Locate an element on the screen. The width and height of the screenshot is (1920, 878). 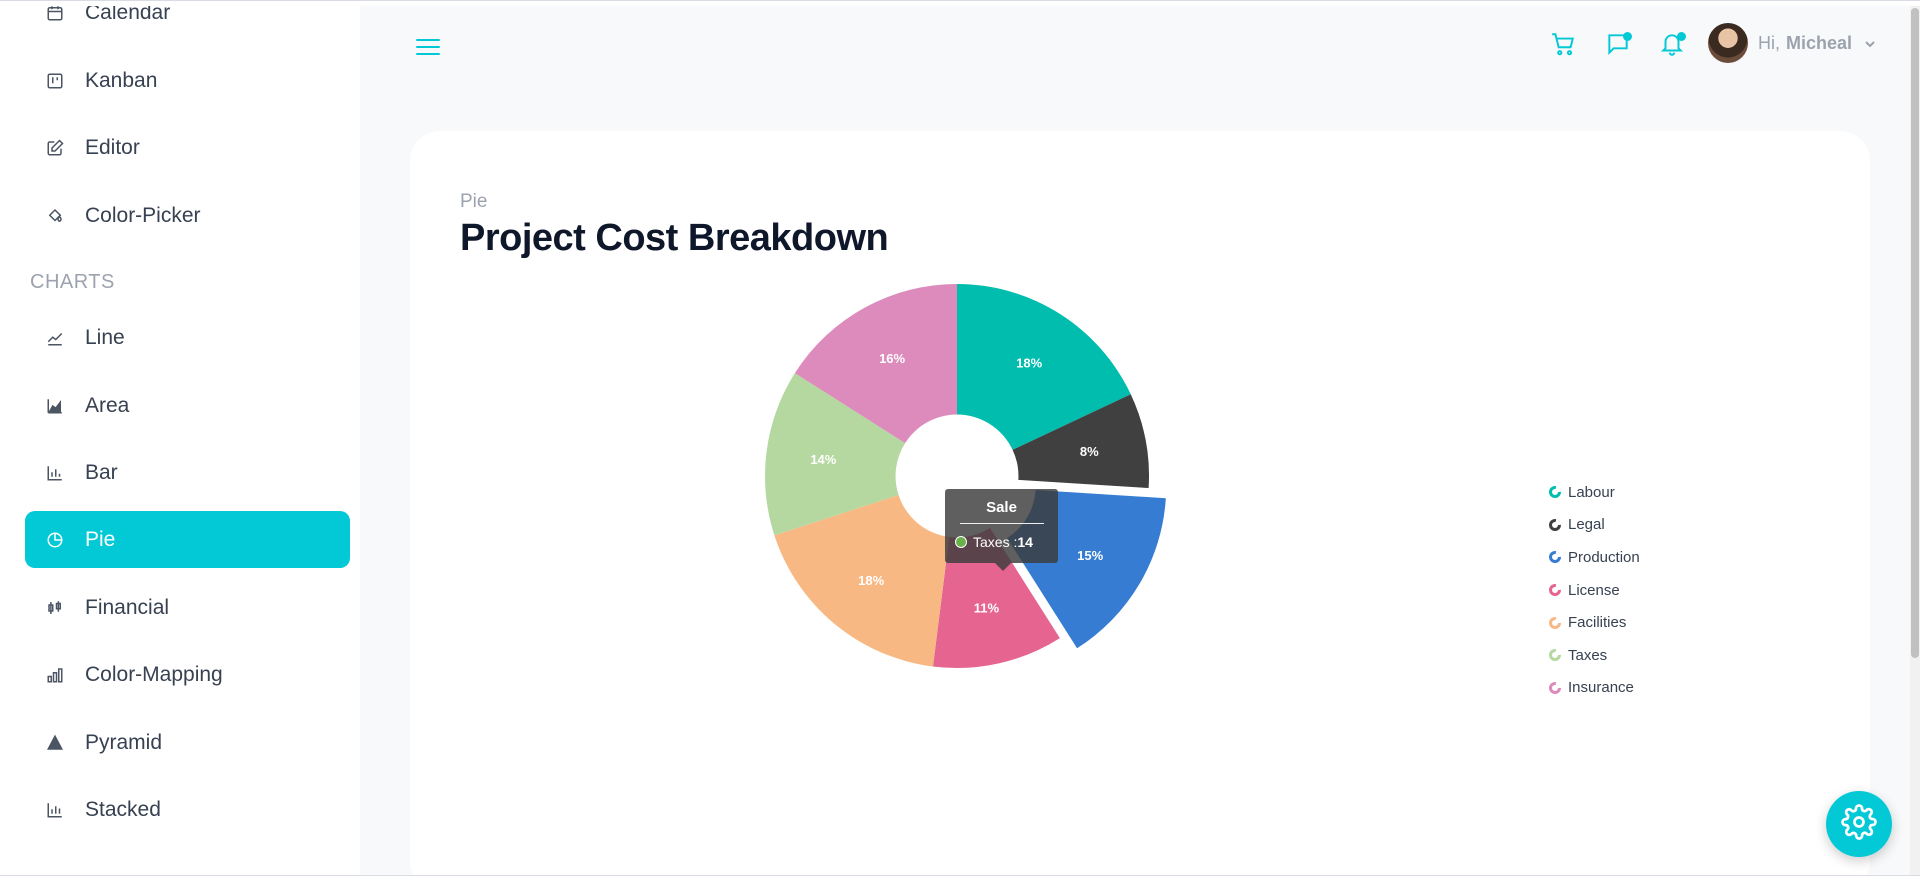
tooltip-value: 14 is located at coordinates (1025, 542).